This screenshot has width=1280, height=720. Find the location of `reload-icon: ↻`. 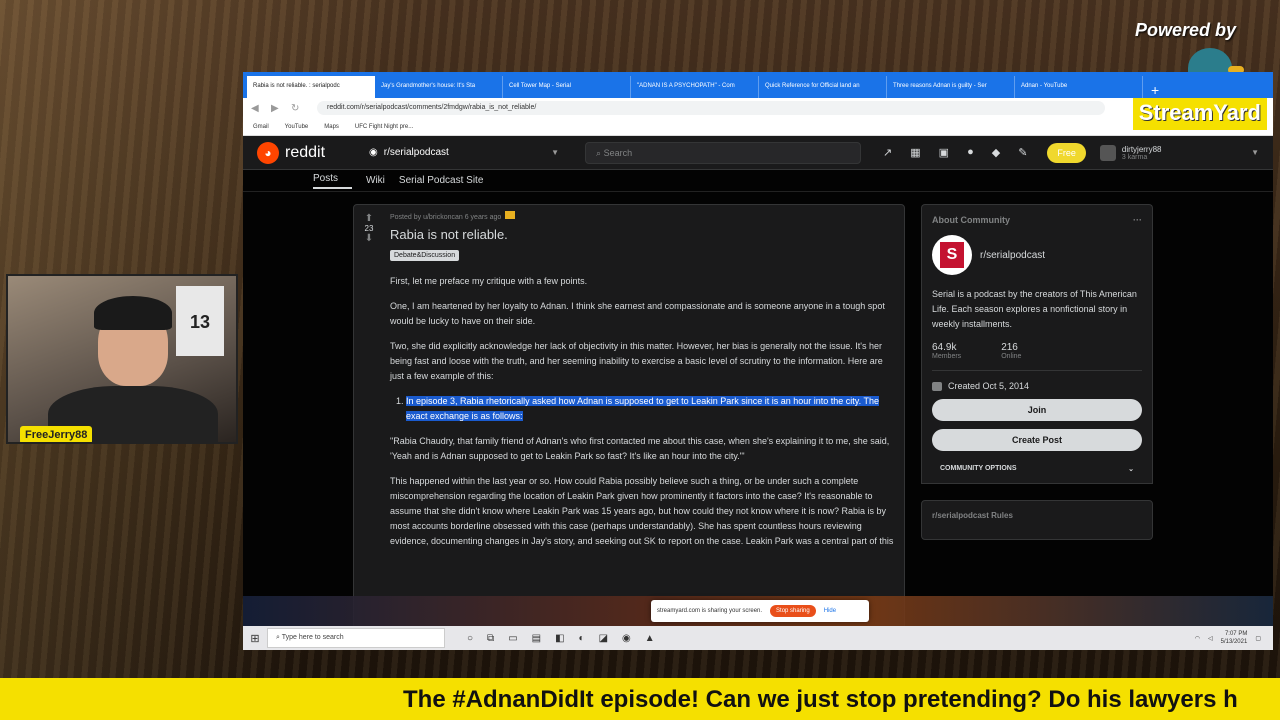

reload-icon: ↻ is located at coordinates (297, 108).